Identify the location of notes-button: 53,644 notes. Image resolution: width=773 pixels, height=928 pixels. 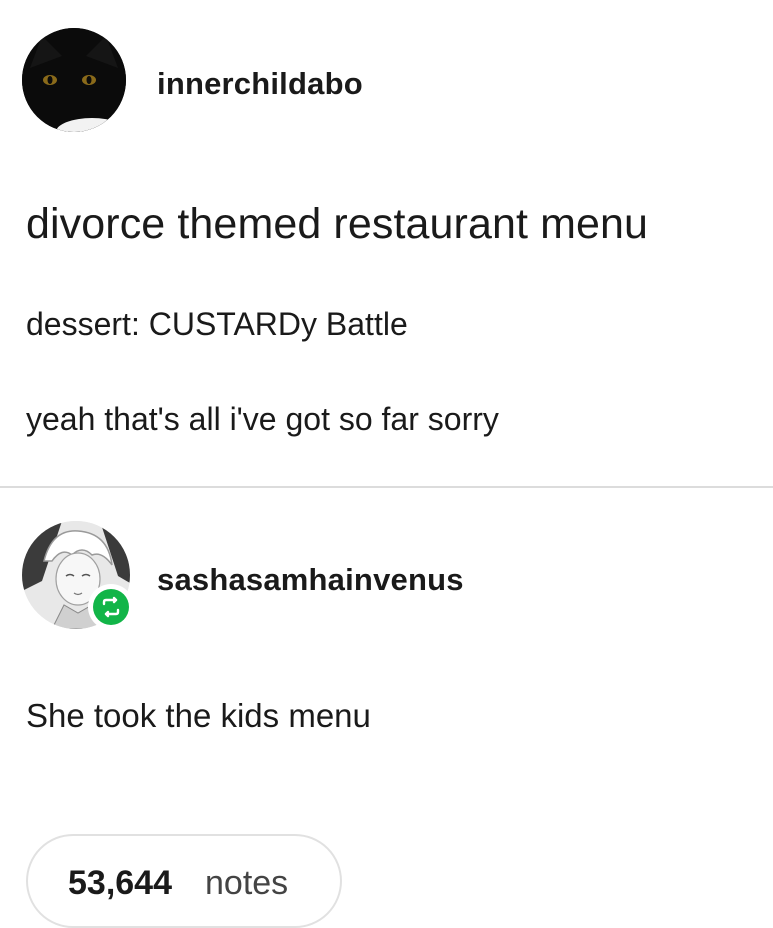
(184, 881).